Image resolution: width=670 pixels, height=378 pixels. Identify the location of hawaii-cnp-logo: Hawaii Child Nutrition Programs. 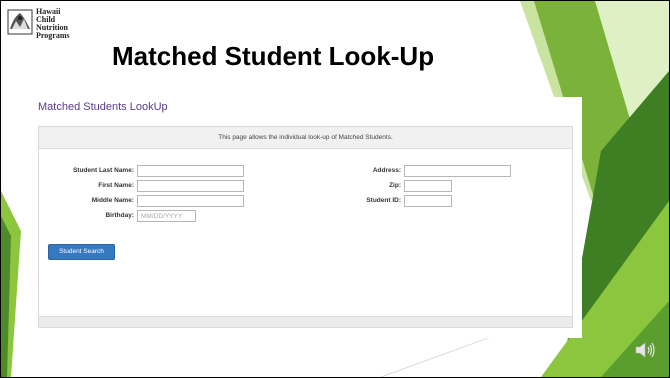
(52, 24).